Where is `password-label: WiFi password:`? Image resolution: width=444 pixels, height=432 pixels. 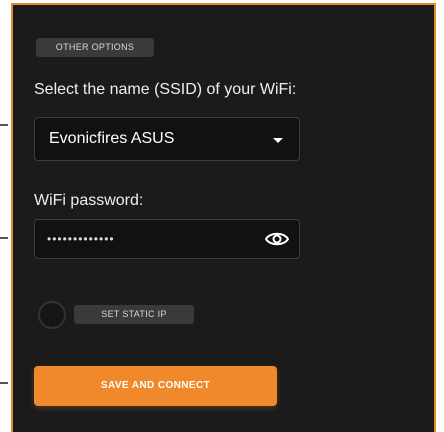 password-label: WiFi password: is located at coordinates (89, 200).